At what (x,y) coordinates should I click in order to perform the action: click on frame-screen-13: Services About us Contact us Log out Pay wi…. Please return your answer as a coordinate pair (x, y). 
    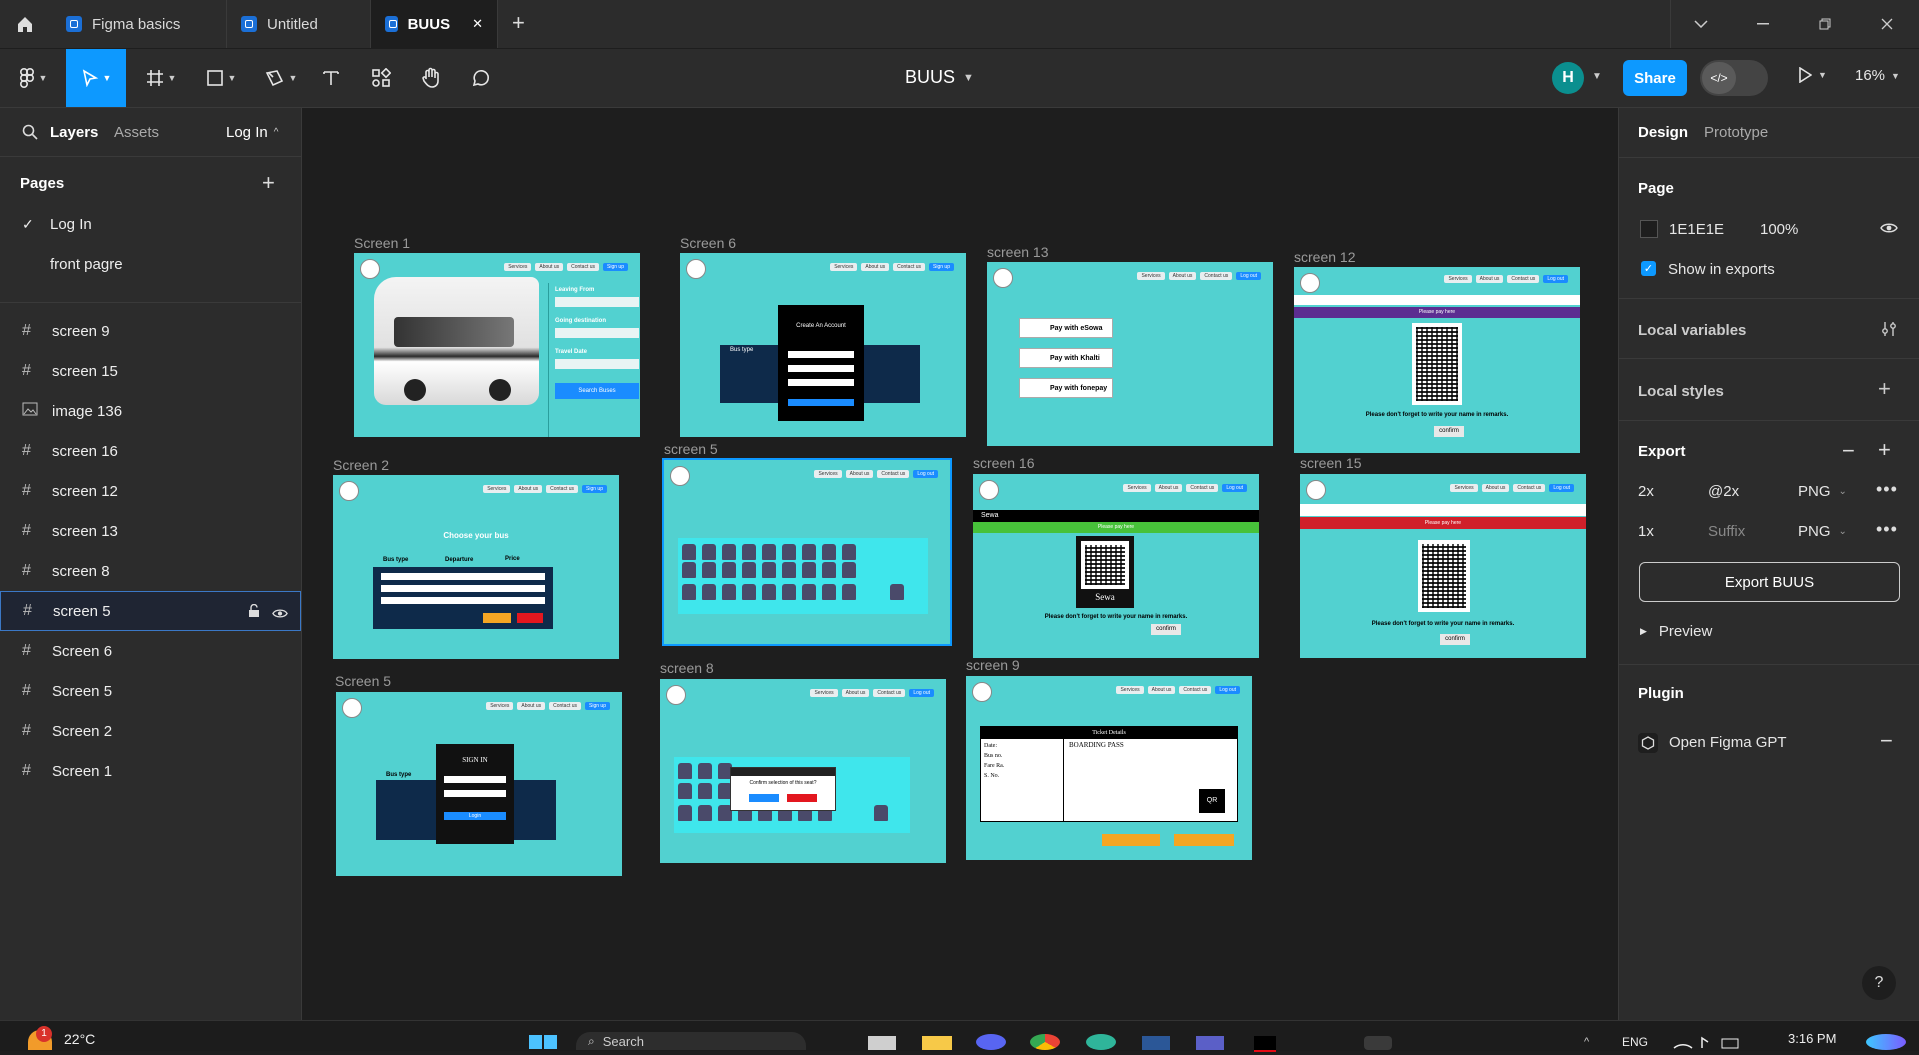
    Looking at the image, I should click on (1130, 354).